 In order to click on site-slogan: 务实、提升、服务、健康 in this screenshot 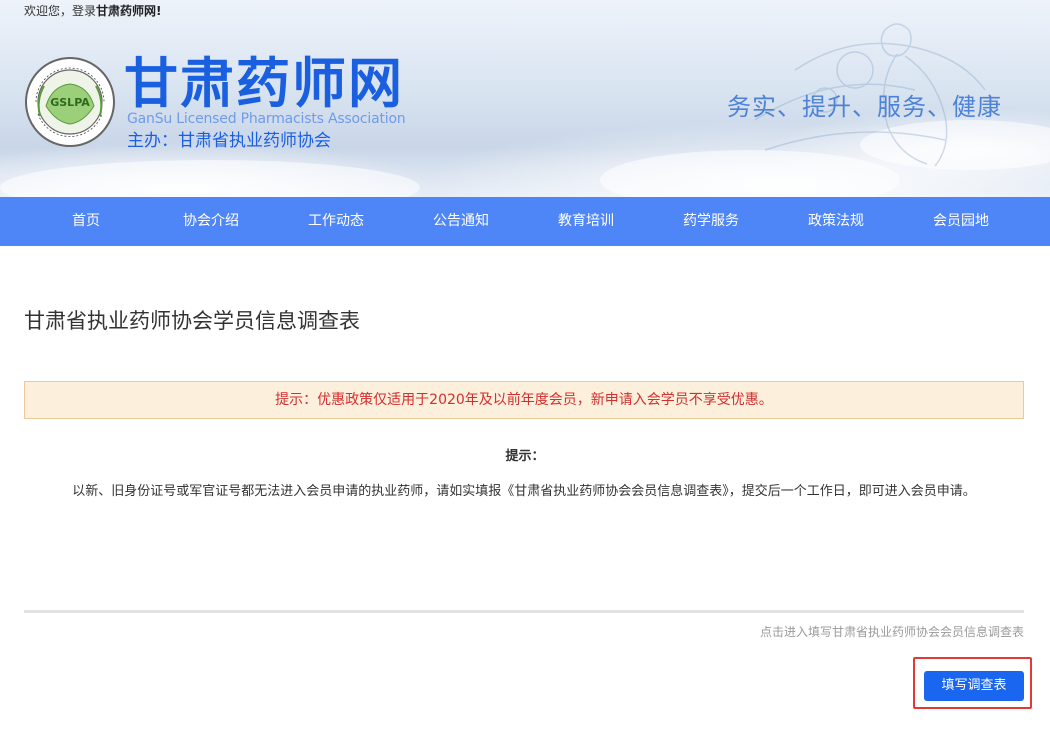, I will do `click(864, 107)`.